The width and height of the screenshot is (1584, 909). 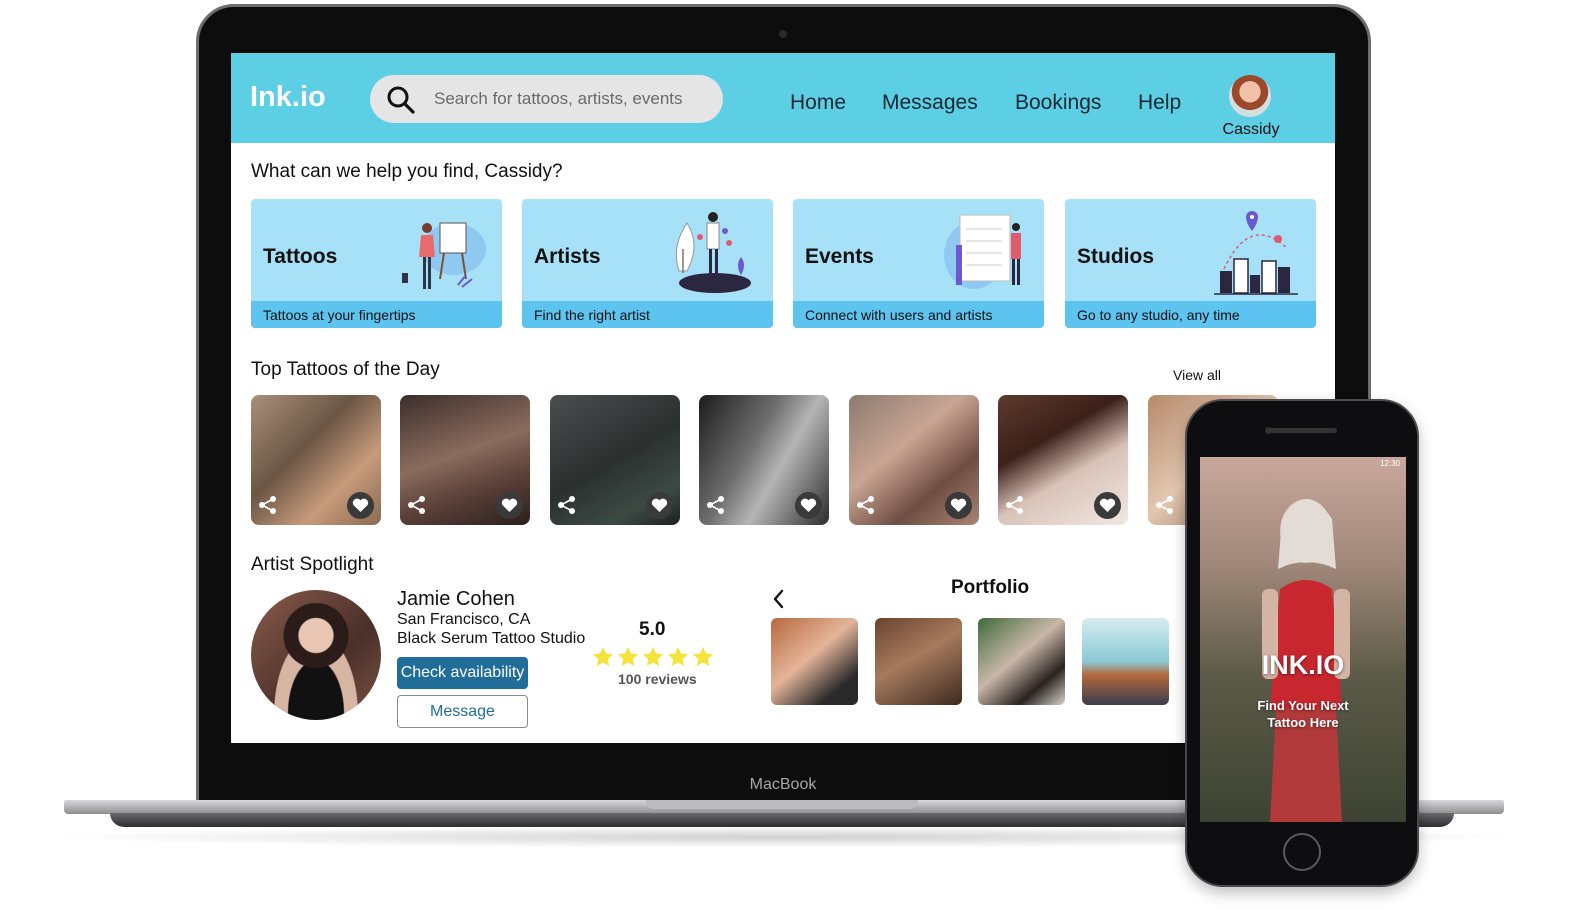 I want to click on category-card-studios: Studios Go to any studio, any time, so click(x=1190, y=263).